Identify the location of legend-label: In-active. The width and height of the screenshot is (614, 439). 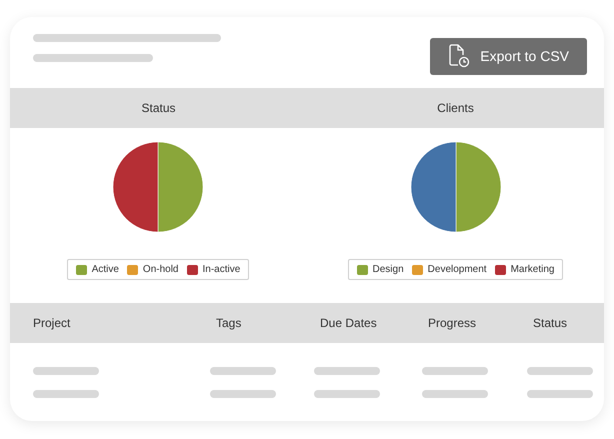
(221, 269).